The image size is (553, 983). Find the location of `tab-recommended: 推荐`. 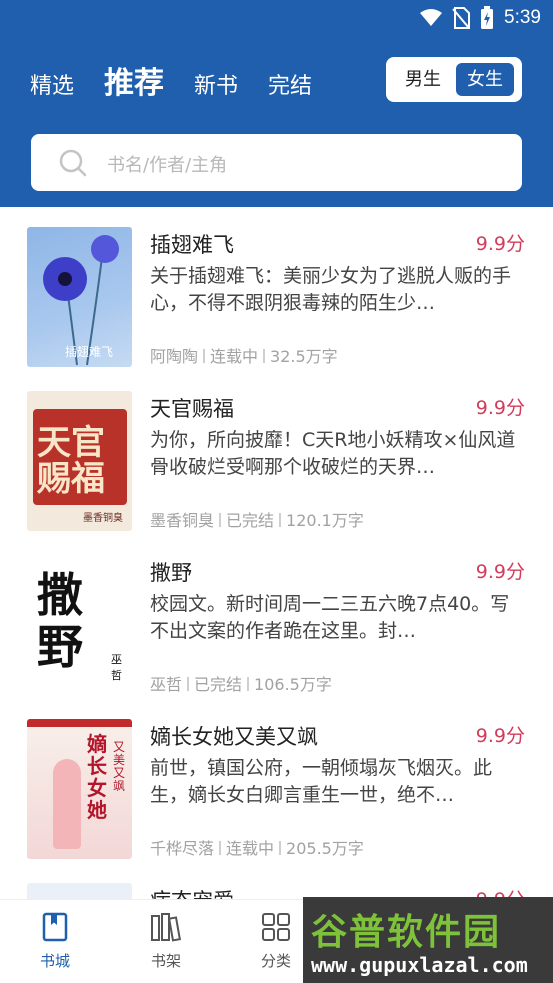

tab-recommended: 推荐 is located at coordinates (134, 80).